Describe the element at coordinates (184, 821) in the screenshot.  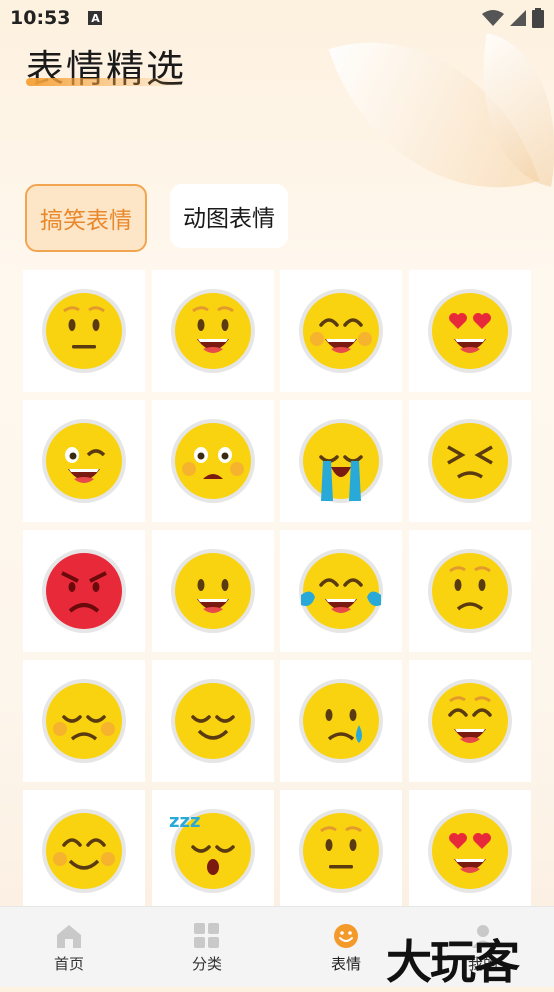
I see `svg-text: zzz` at that location.